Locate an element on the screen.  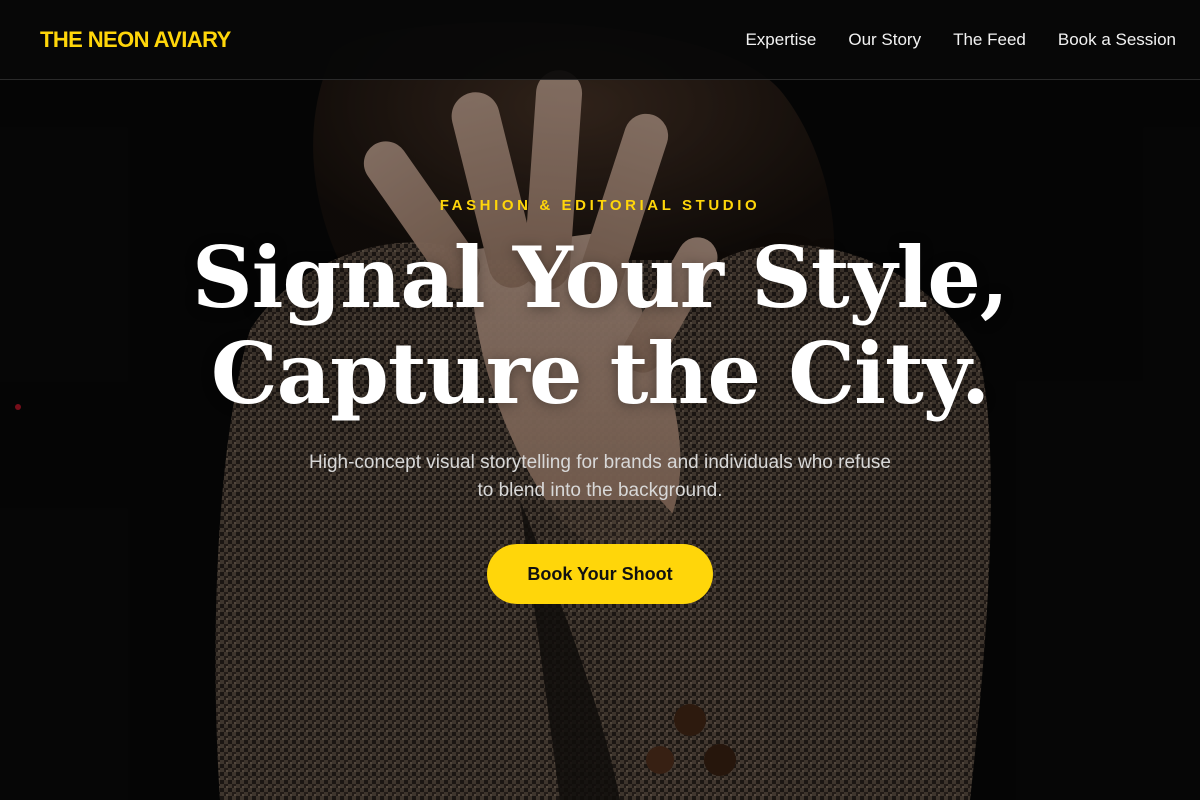
nav-item-our-story: Our Story is located at coordinates (884, 40).